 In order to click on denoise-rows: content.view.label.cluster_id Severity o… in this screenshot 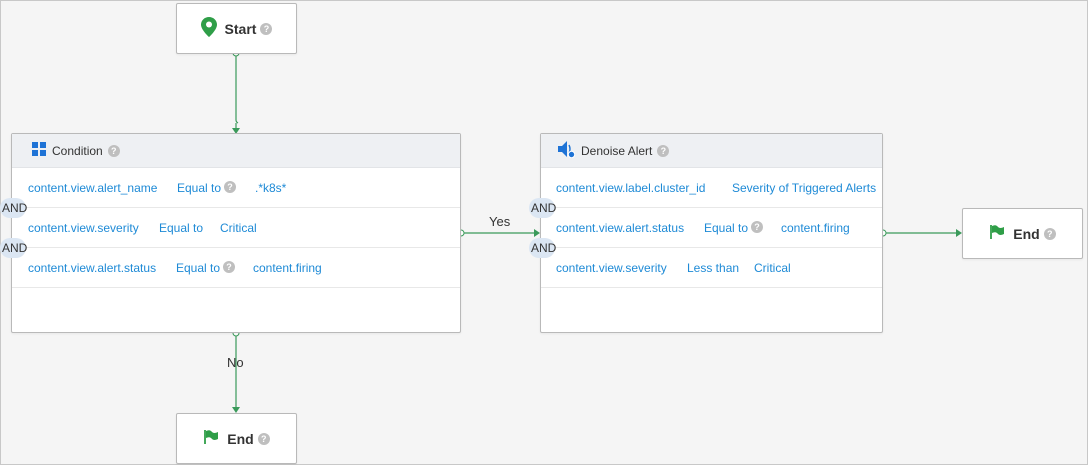, I will do `click(705, 228)`.